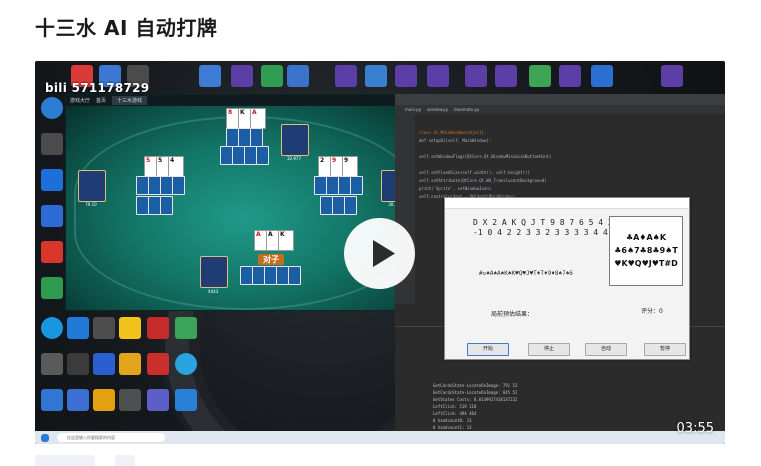  What do you see at coordinates (452, 427) in the screenshot?
I see `console-line: 0 handcount1: 13` at bounding box center [452, 427].